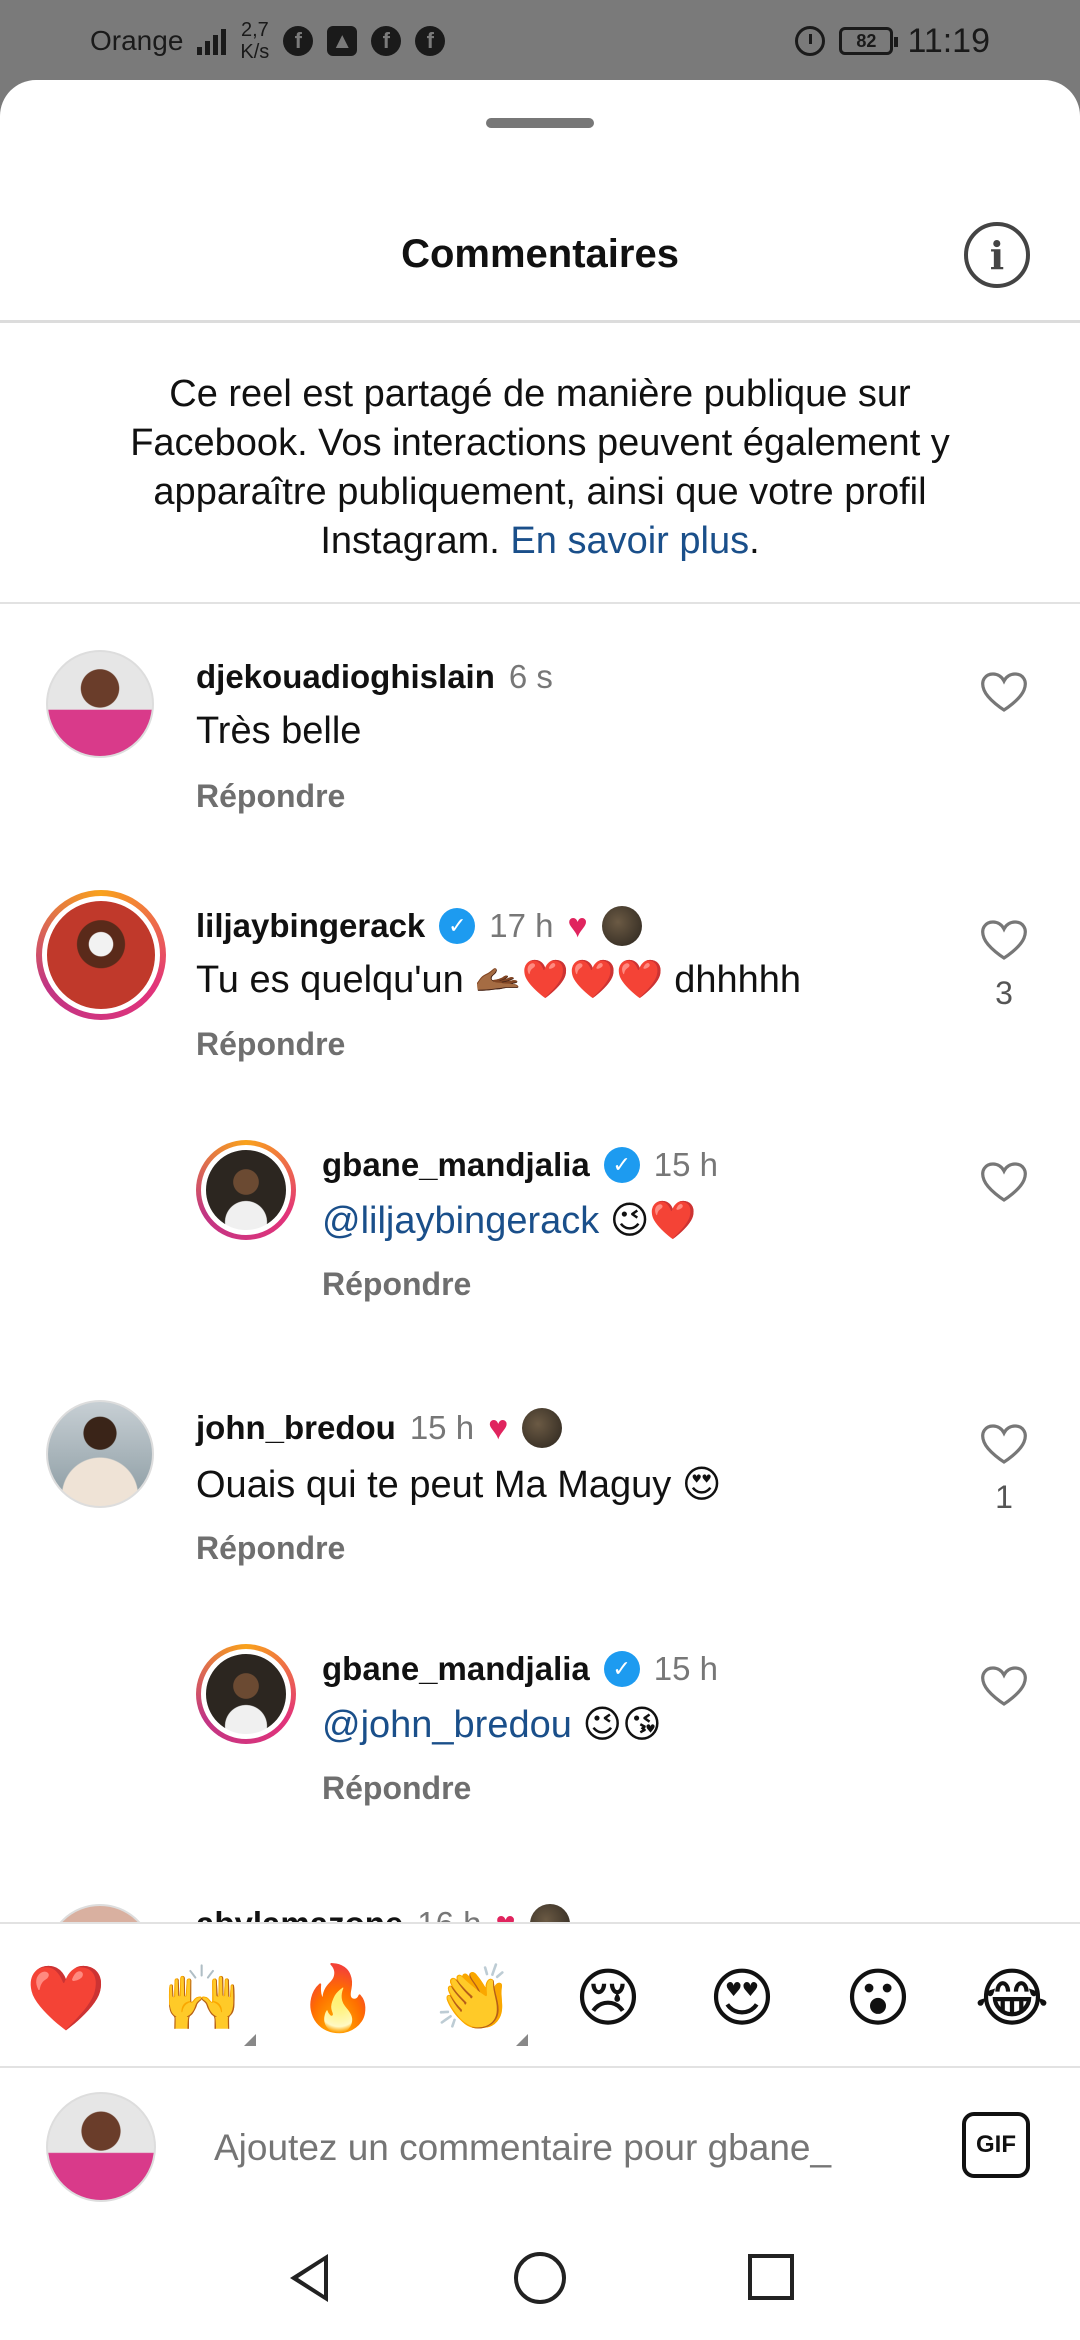 The image size is (1080, 2340). What do you see at coordinates (310, 926) in the screenshot?
I see `comment-username: liljaybingerack` at bounding box center [310, 926].